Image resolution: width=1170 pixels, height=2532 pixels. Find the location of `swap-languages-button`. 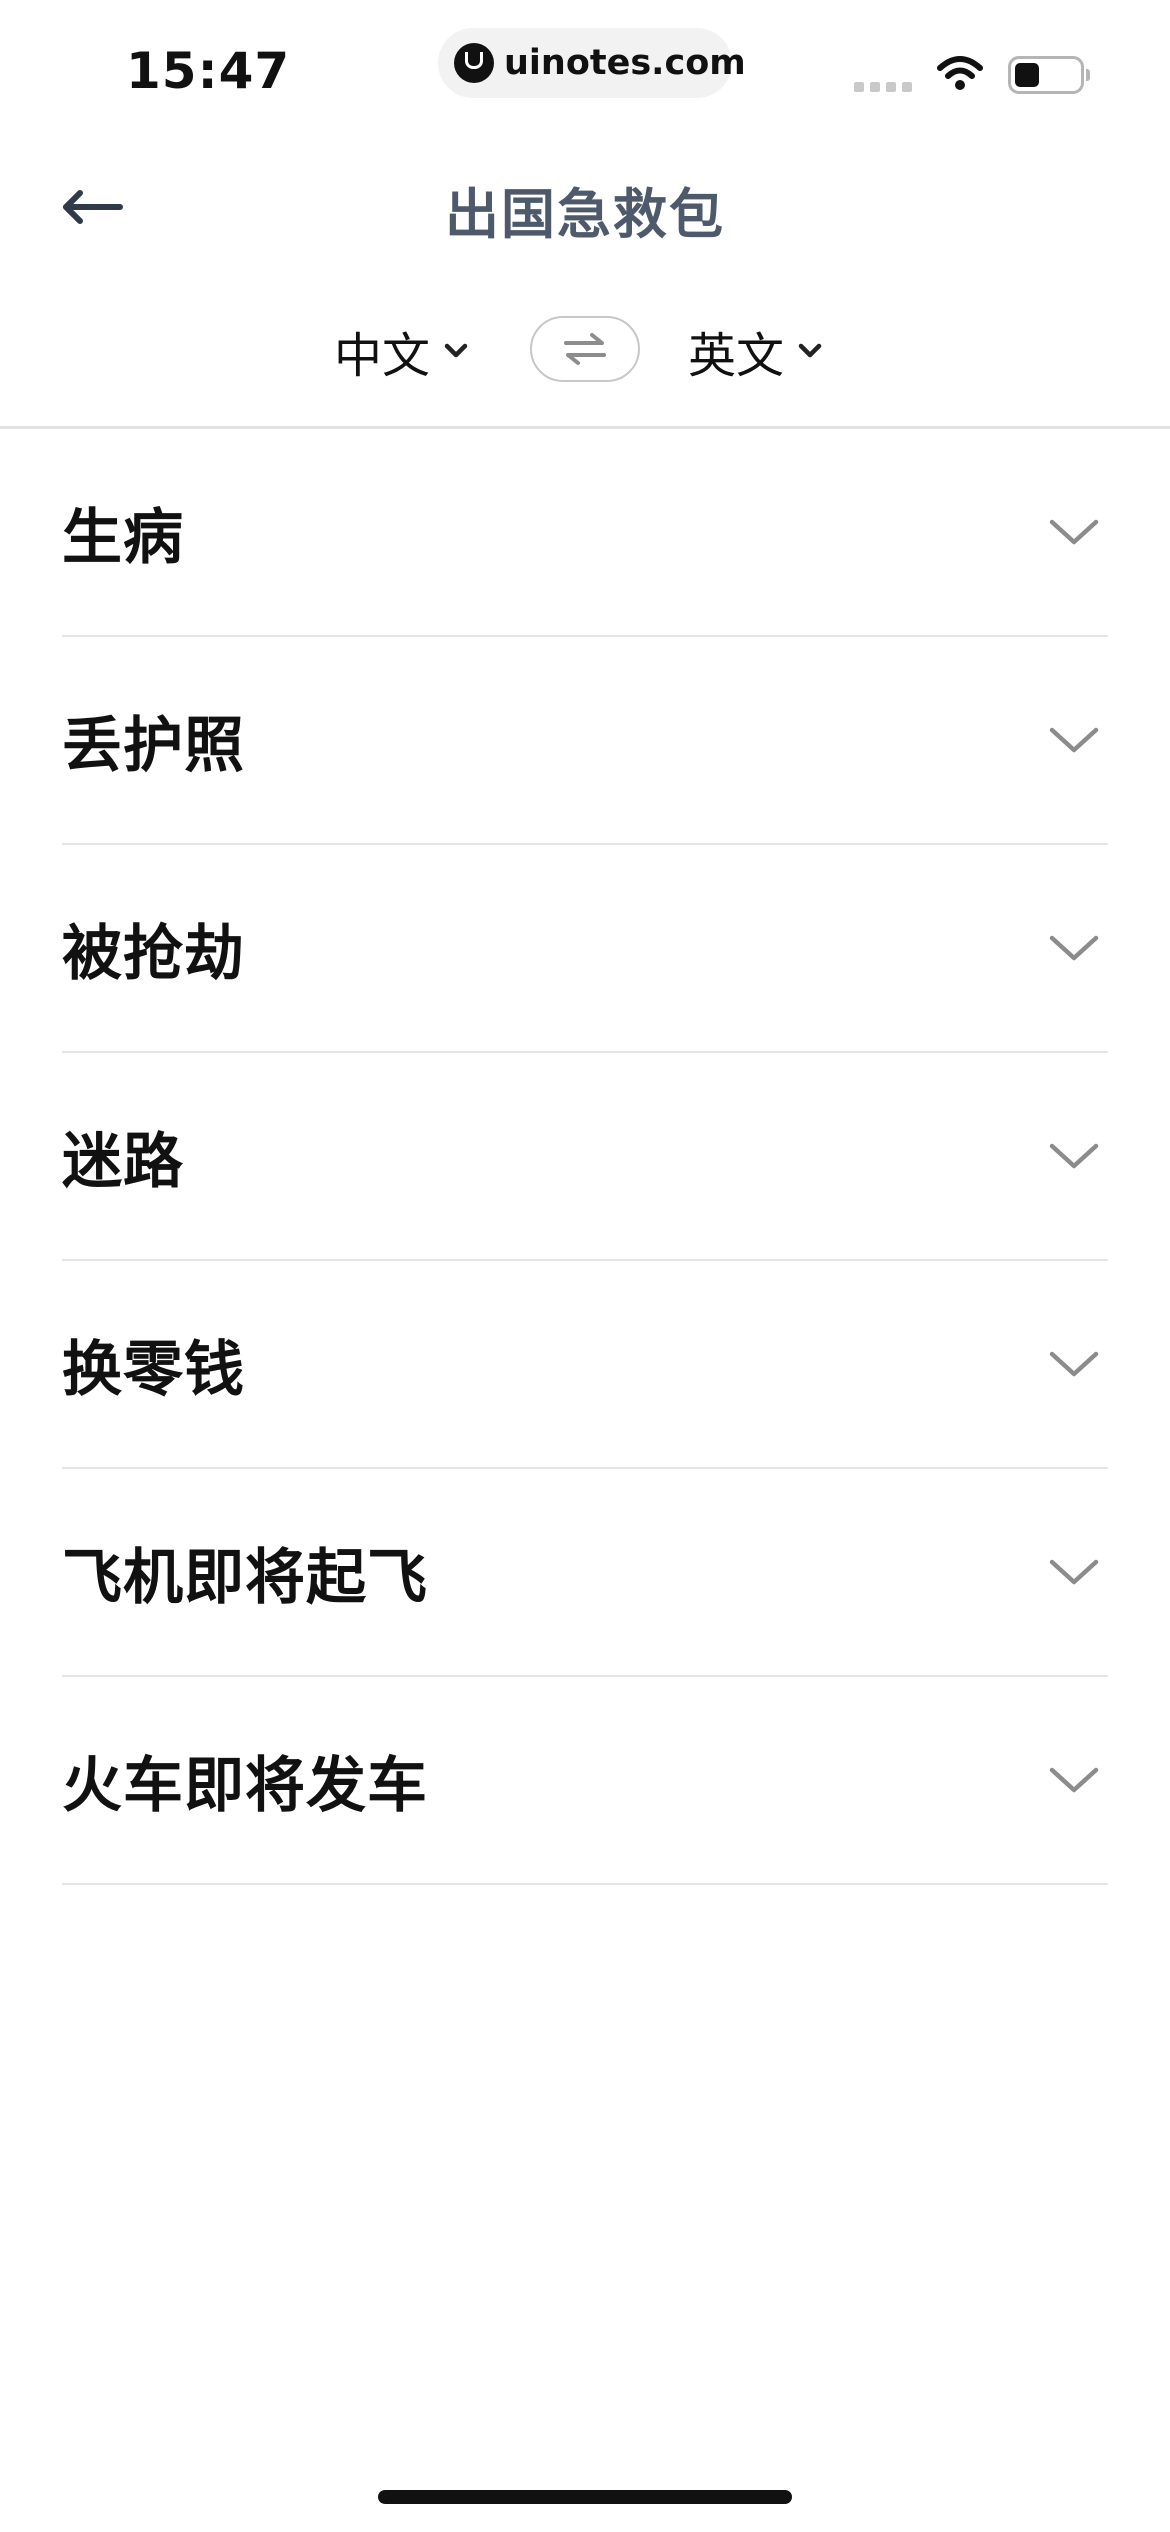

swap-languages-button is located at coordinates (585, 349).